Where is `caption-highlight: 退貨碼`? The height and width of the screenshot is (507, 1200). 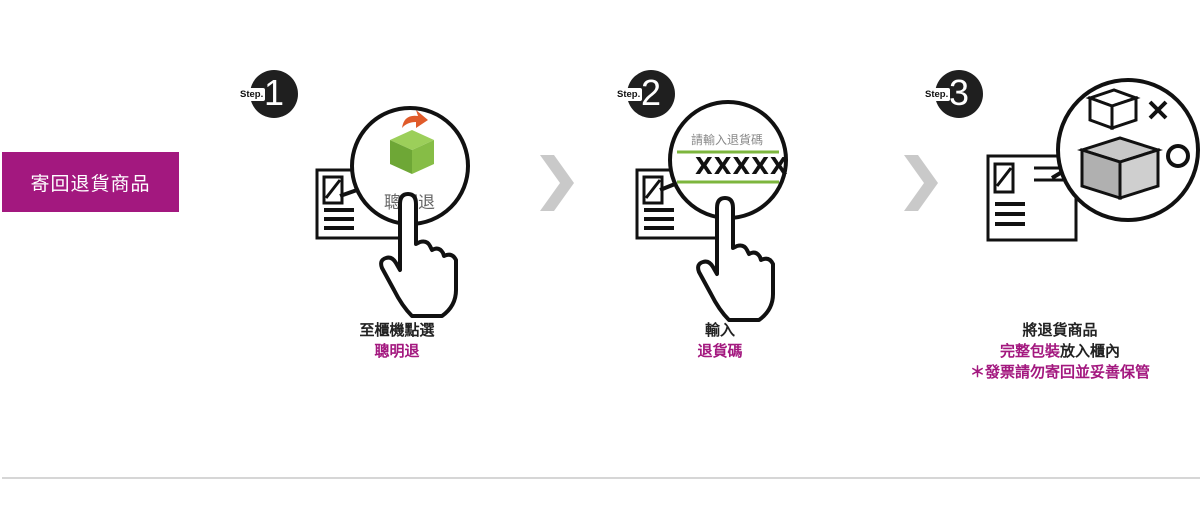
caption-highlight: 退貨碼 is located at coordinates (720, 351).